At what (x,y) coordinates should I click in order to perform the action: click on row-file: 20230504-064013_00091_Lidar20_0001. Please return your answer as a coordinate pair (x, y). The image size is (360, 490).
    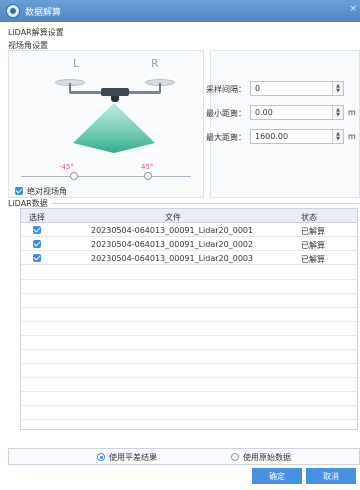
    Looking at the image, I should click on (172, 230).